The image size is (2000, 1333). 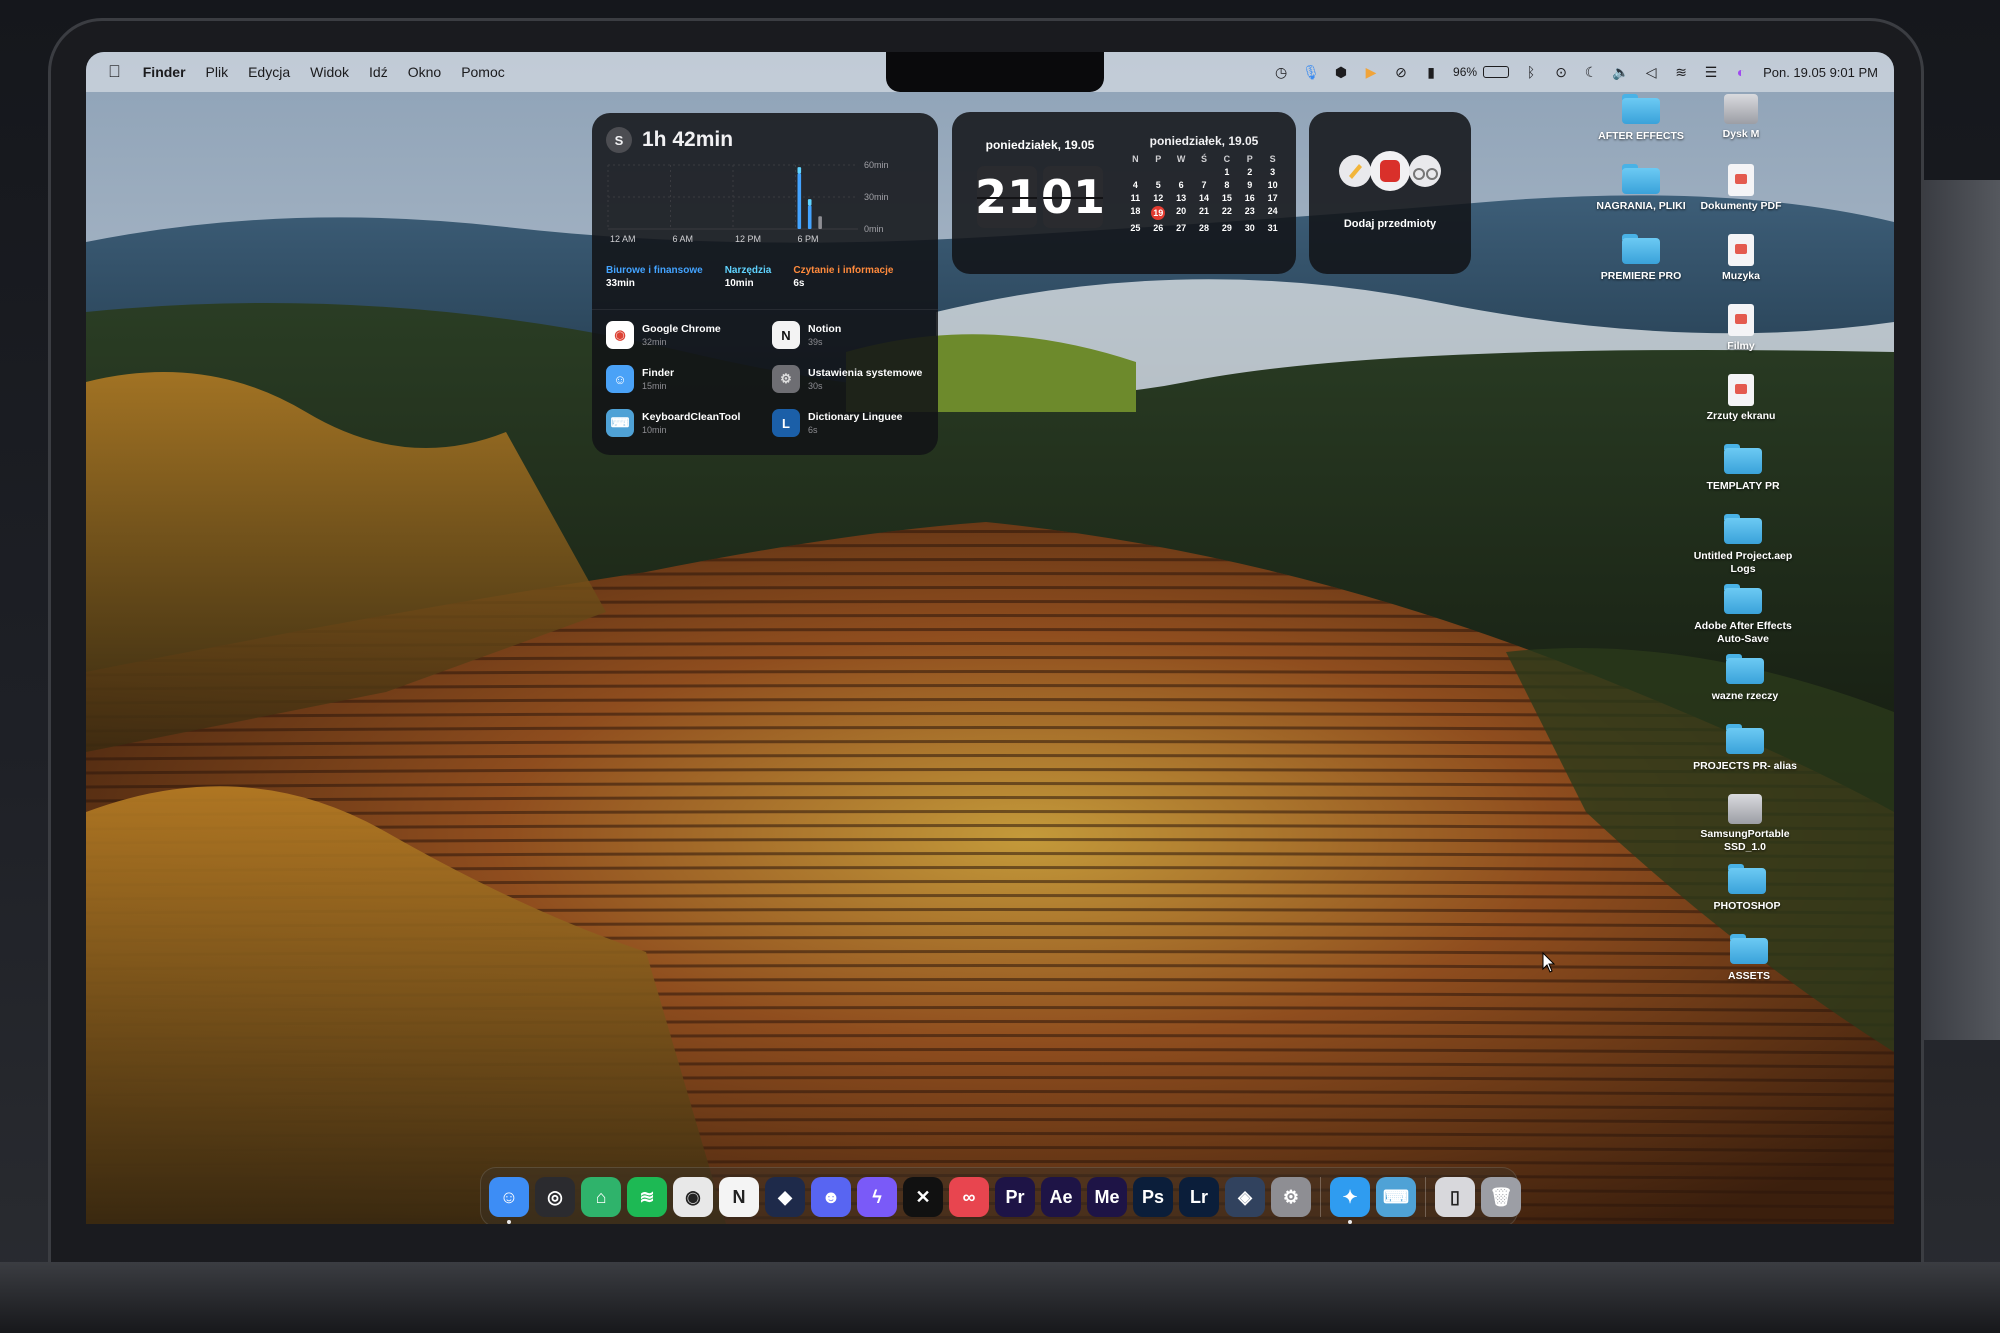 What do you see at coordinates (269, 72) in the screenshot?
I see `menu-edycja: Edycja` at bounding box center [269, 72].